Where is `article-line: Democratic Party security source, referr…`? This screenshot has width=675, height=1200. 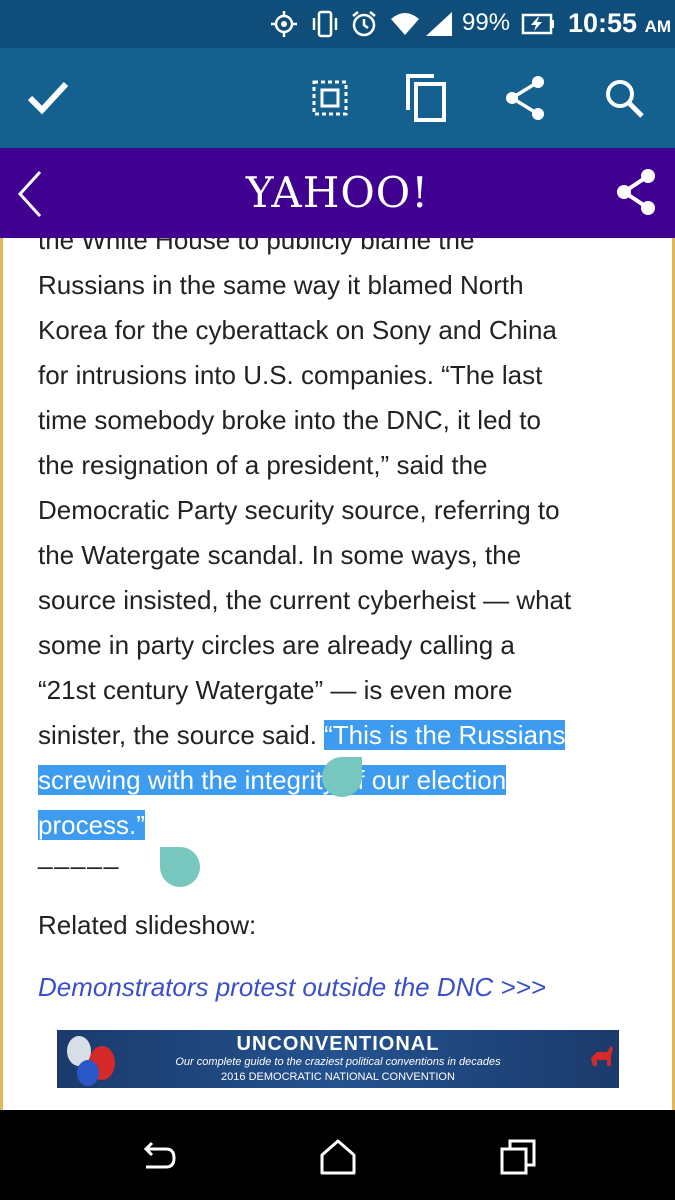
article-line: Democratic Party security source, referr… is located at coordinates (299, 510).